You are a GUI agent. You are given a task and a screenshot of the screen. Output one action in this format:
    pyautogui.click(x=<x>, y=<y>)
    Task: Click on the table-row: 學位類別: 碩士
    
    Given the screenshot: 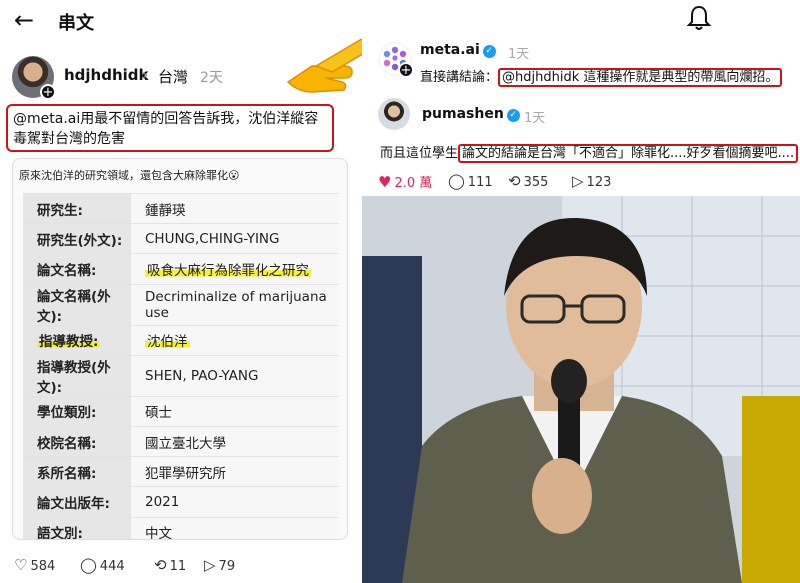 What is the action you would take?
    pyautogui.click(x=181, y=411)
    